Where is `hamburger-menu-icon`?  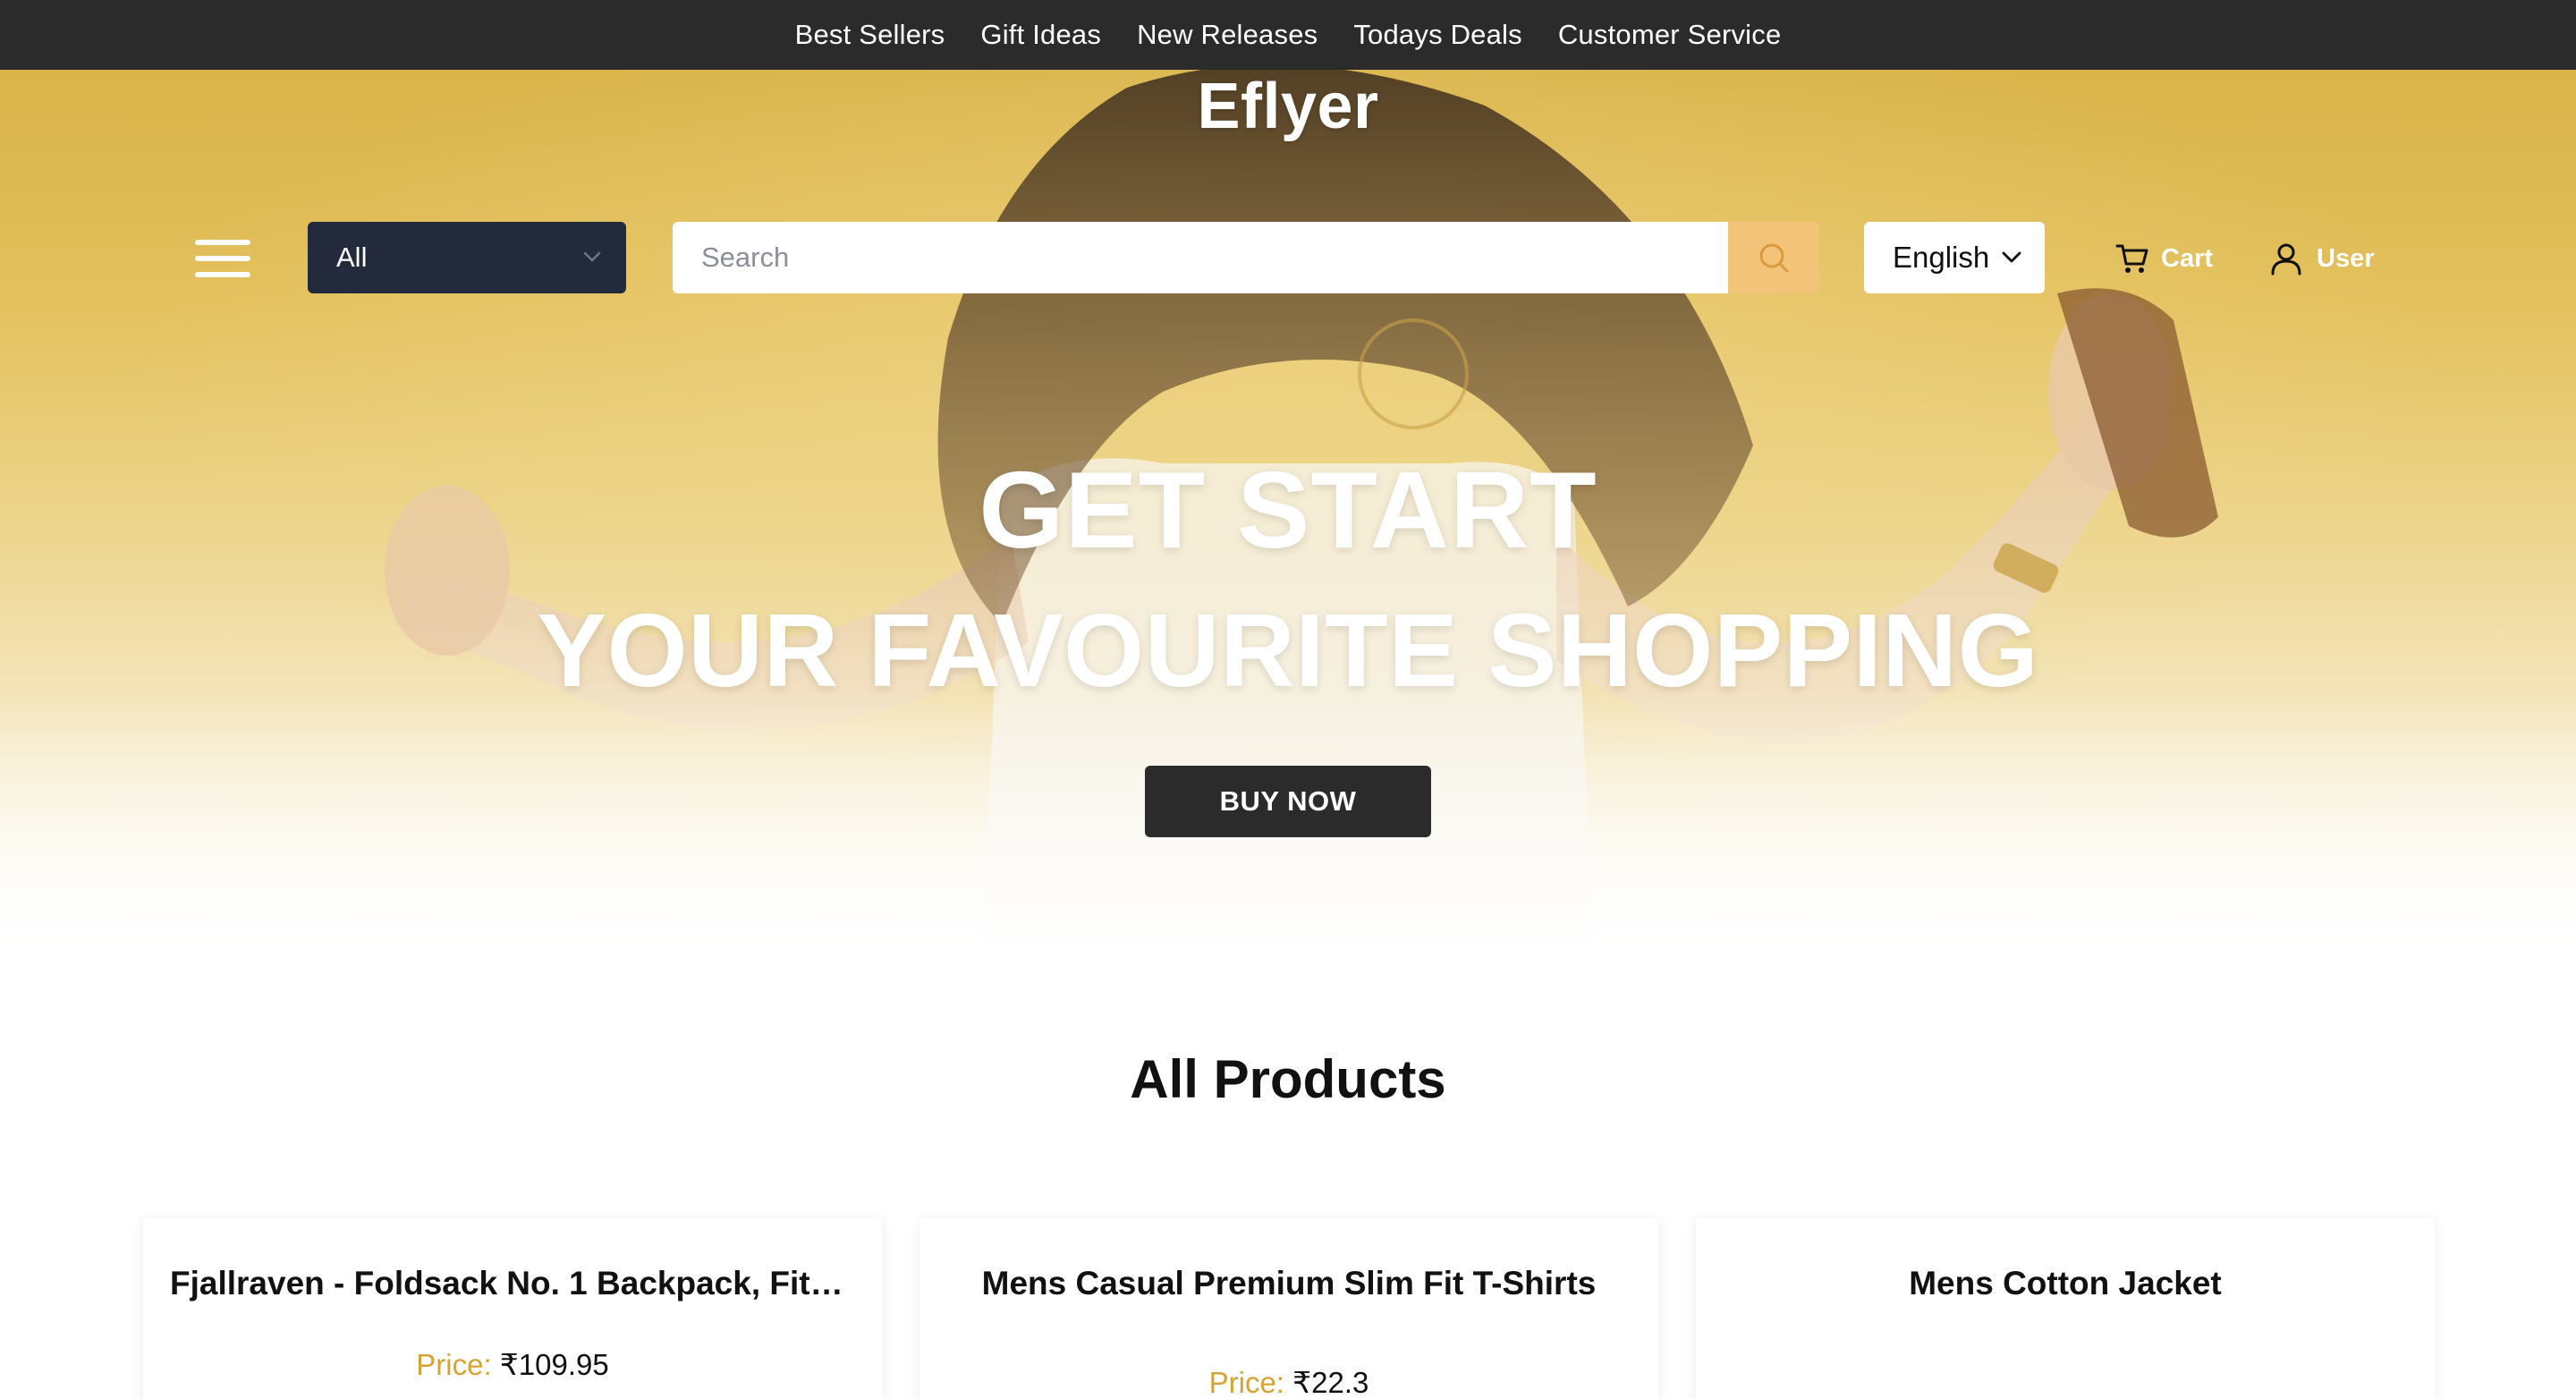 hamburger-menu-icon is located at coordinates (224, 259).